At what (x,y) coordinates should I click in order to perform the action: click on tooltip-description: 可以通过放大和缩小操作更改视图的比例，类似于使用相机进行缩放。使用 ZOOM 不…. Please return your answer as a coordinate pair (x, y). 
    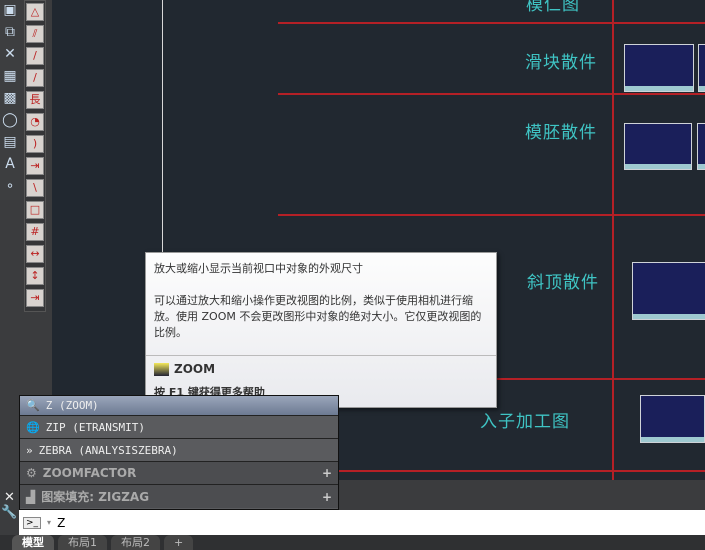
    Looking at the image, I should click on (318, 316).